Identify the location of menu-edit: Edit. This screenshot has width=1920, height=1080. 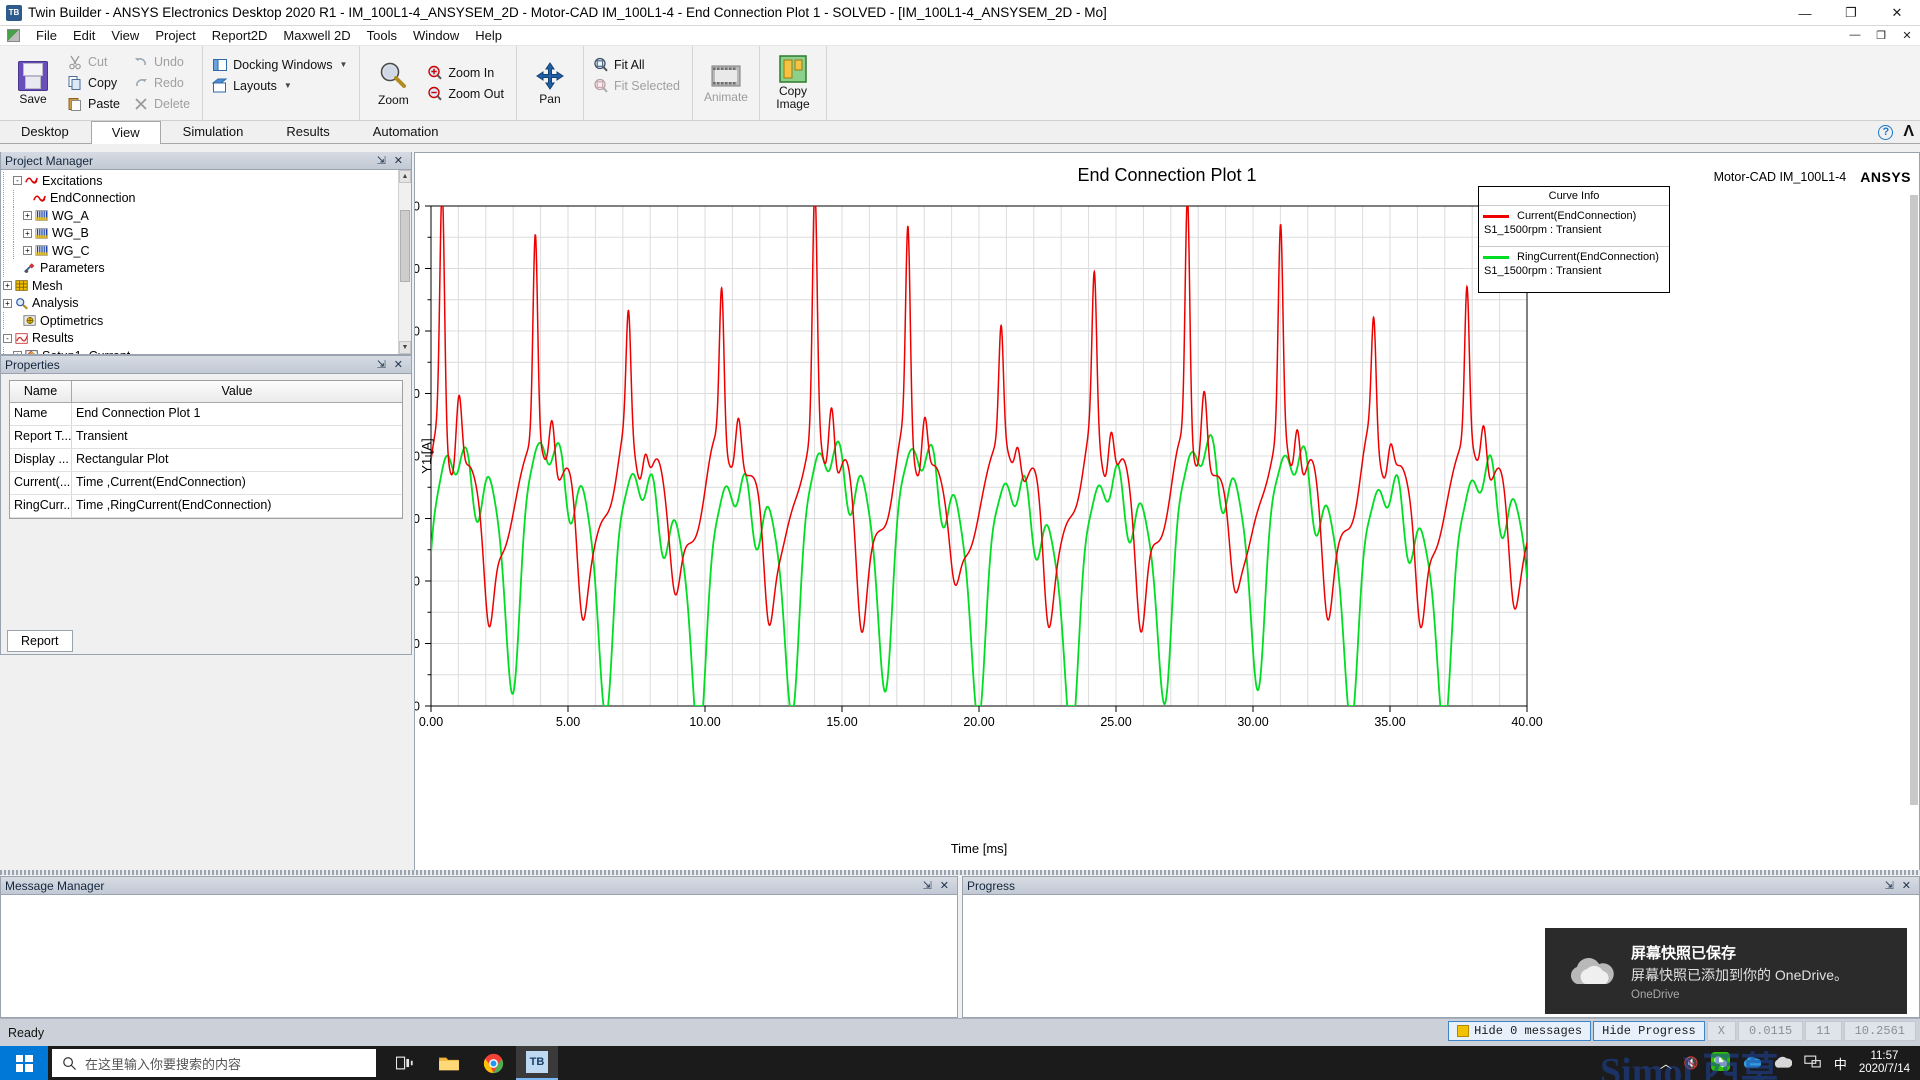
(84, 35).